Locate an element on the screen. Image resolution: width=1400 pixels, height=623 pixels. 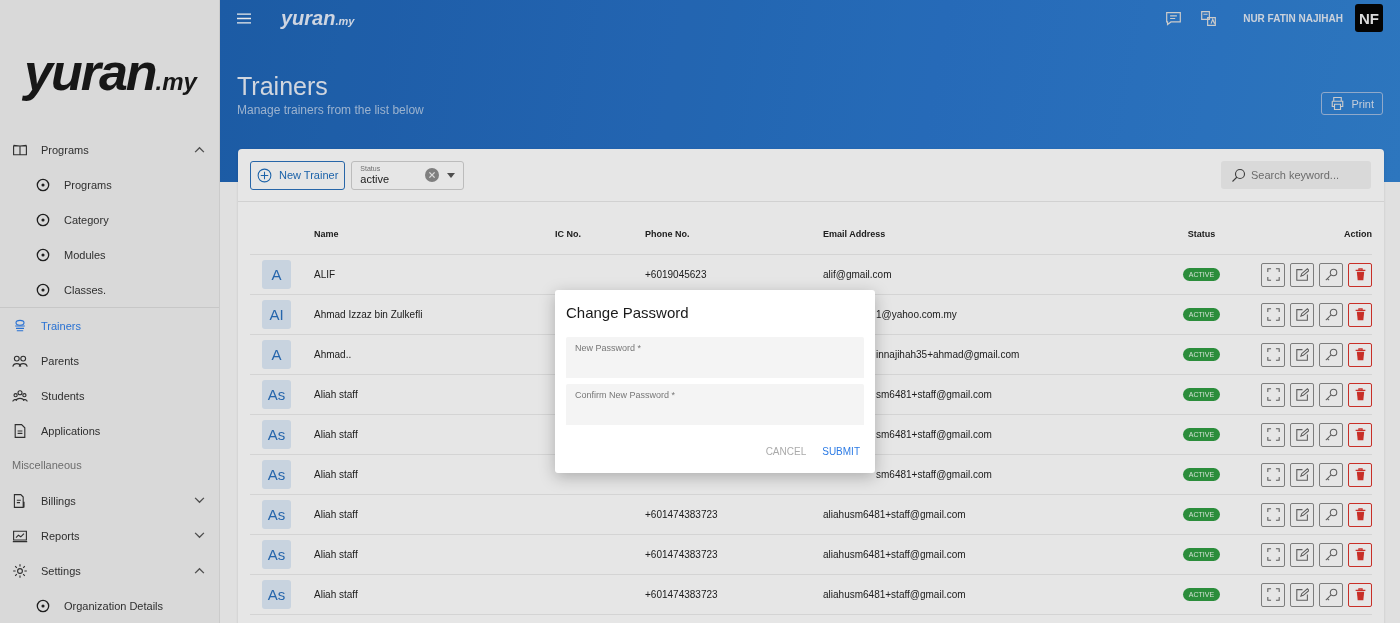
nav-item: Settings is located at coordinates (109, 570).